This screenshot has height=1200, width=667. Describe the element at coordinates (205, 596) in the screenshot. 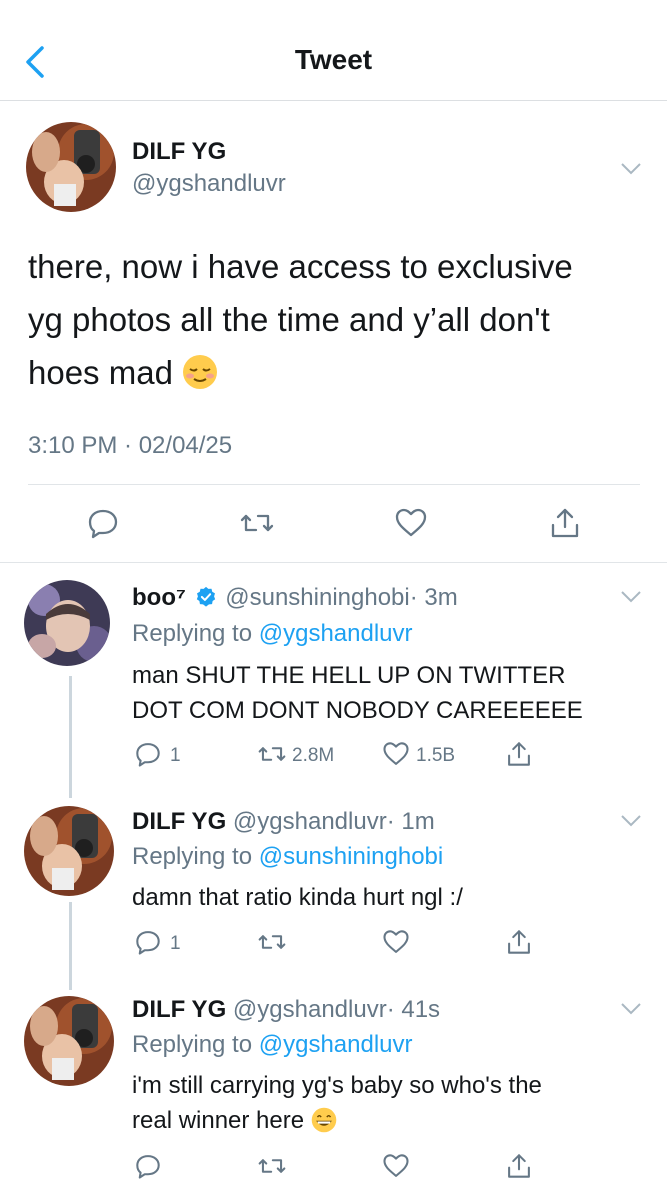

I see `verified-badge-icon` at that location.